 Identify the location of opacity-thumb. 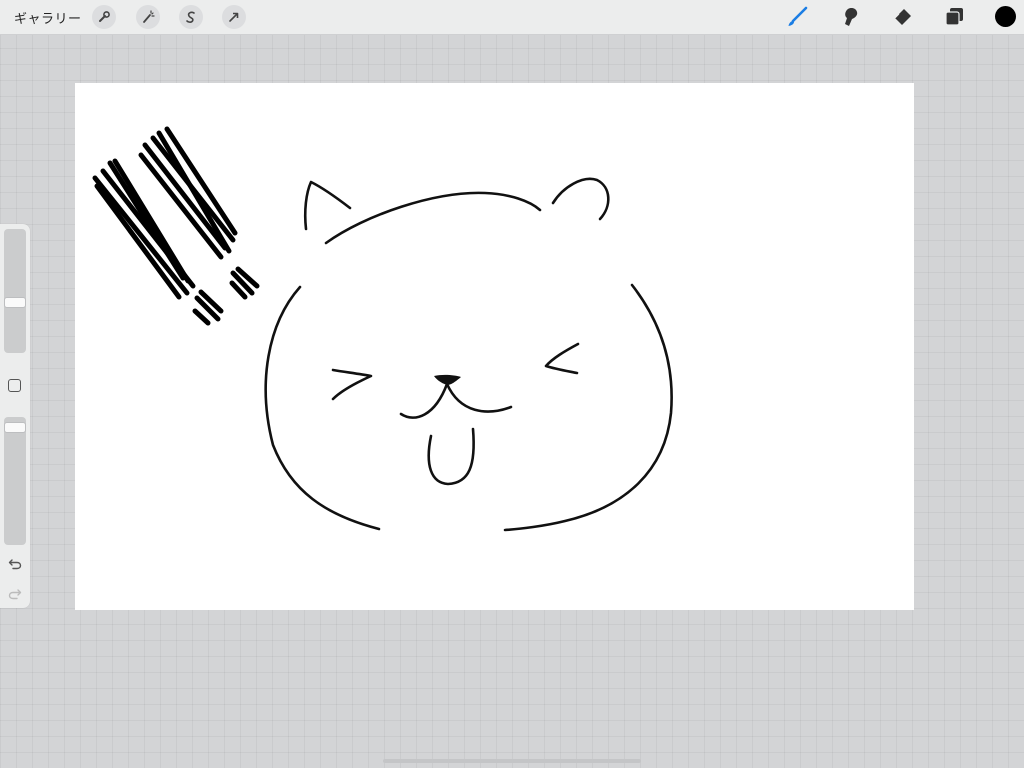
(15, 427).